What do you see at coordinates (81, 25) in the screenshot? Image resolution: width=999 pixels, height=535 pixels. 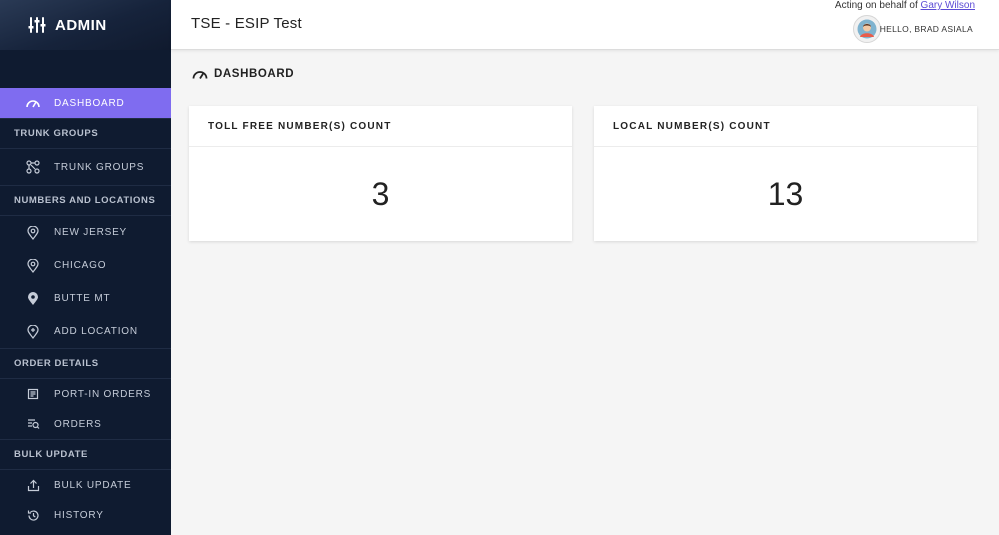 I see `brand-title: ADMIN` at bounding box center [81, 25].